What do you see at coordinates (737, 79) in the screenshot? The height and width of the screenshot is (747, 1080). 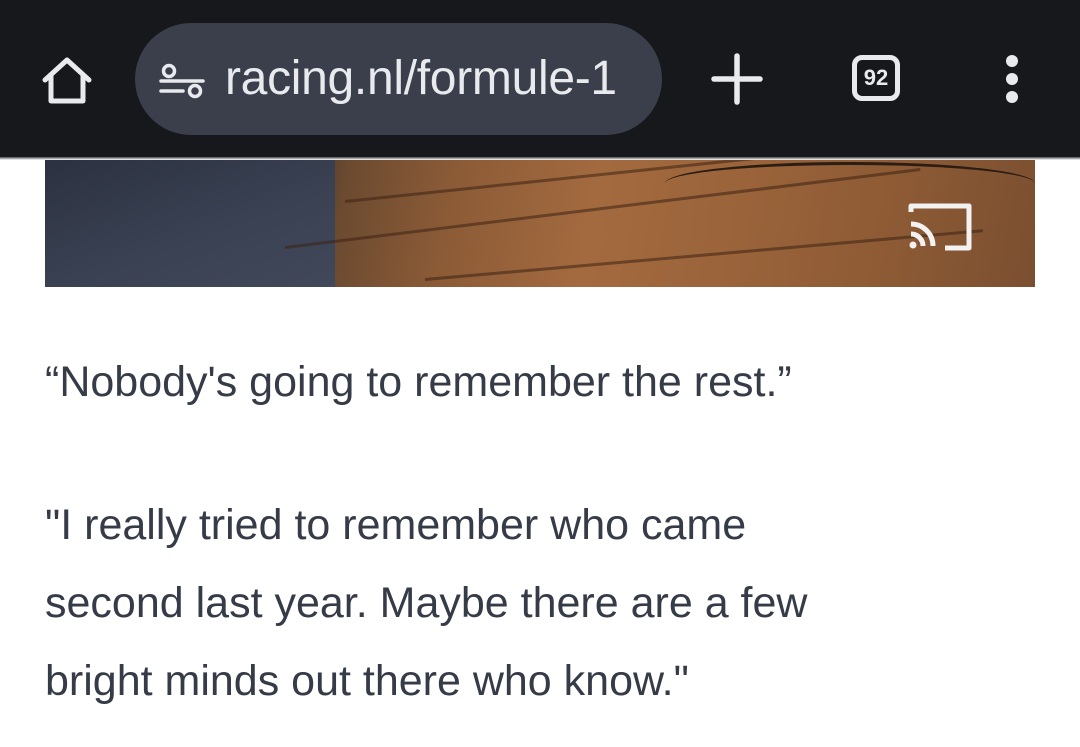 I see `plus-icon` at bounding box center [737, 79].